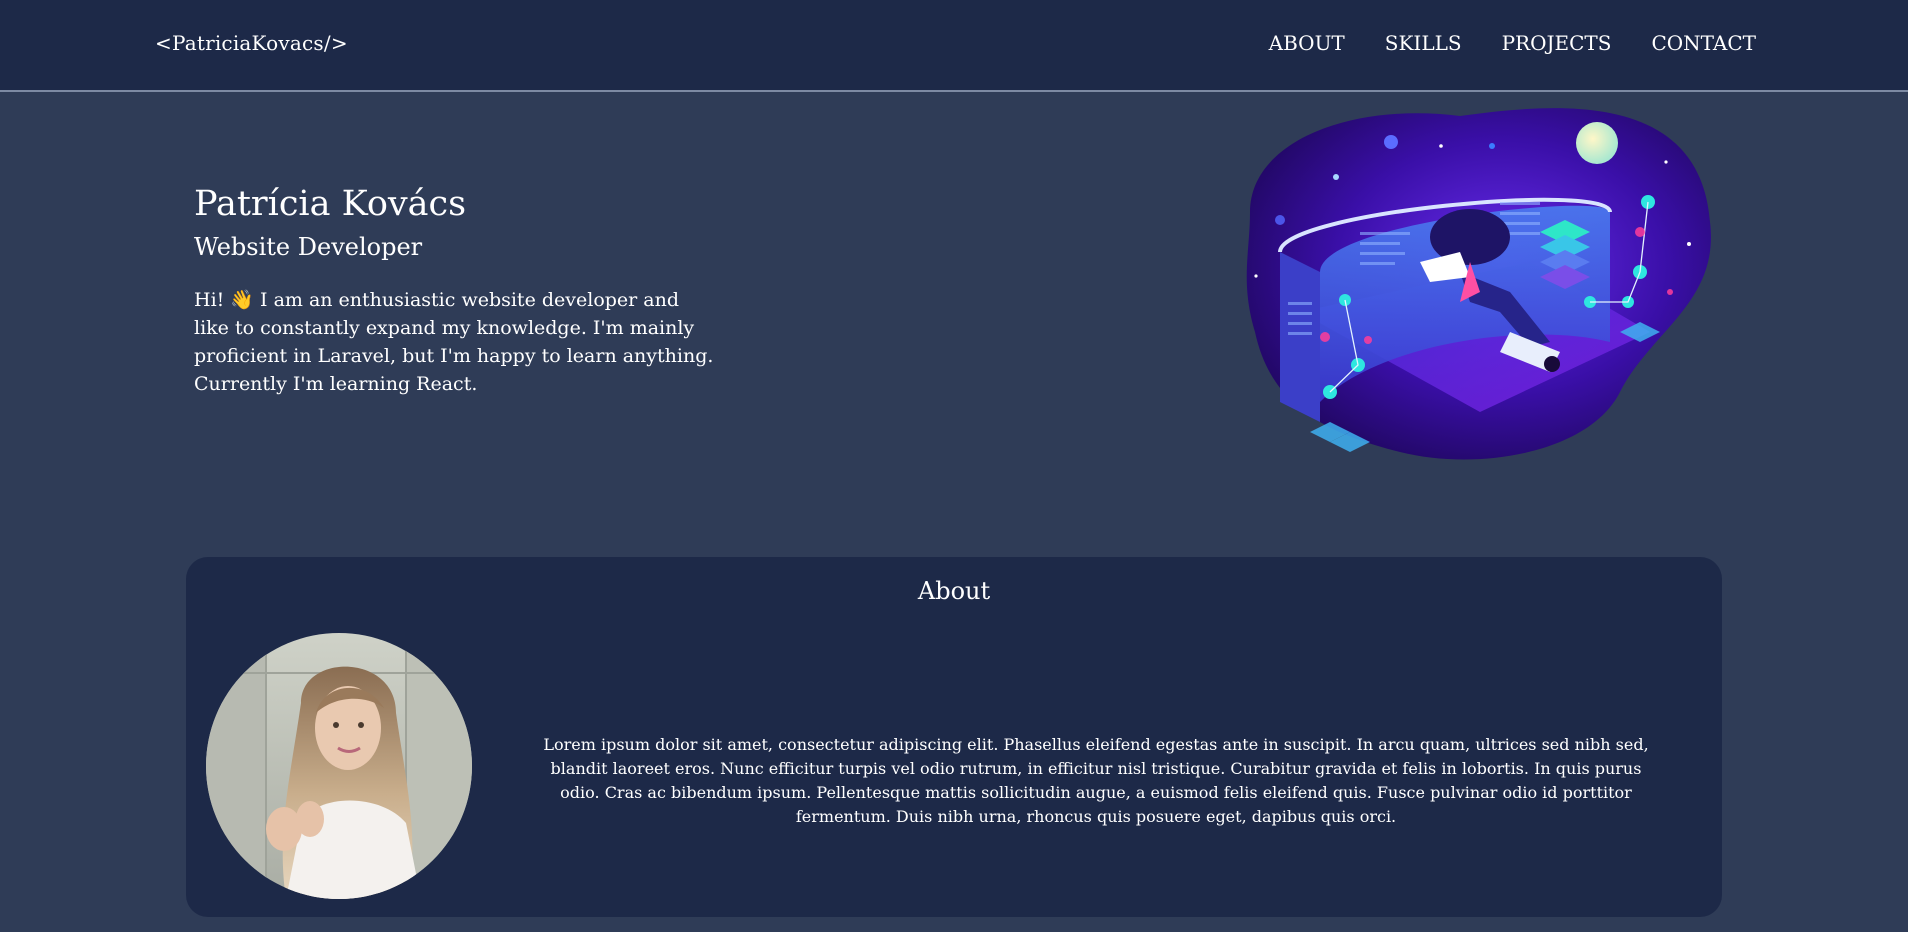 The width and height of the screenshot is (1908, 932). I want to click on nav-link-about: ABOUT, so click(1307, 43).